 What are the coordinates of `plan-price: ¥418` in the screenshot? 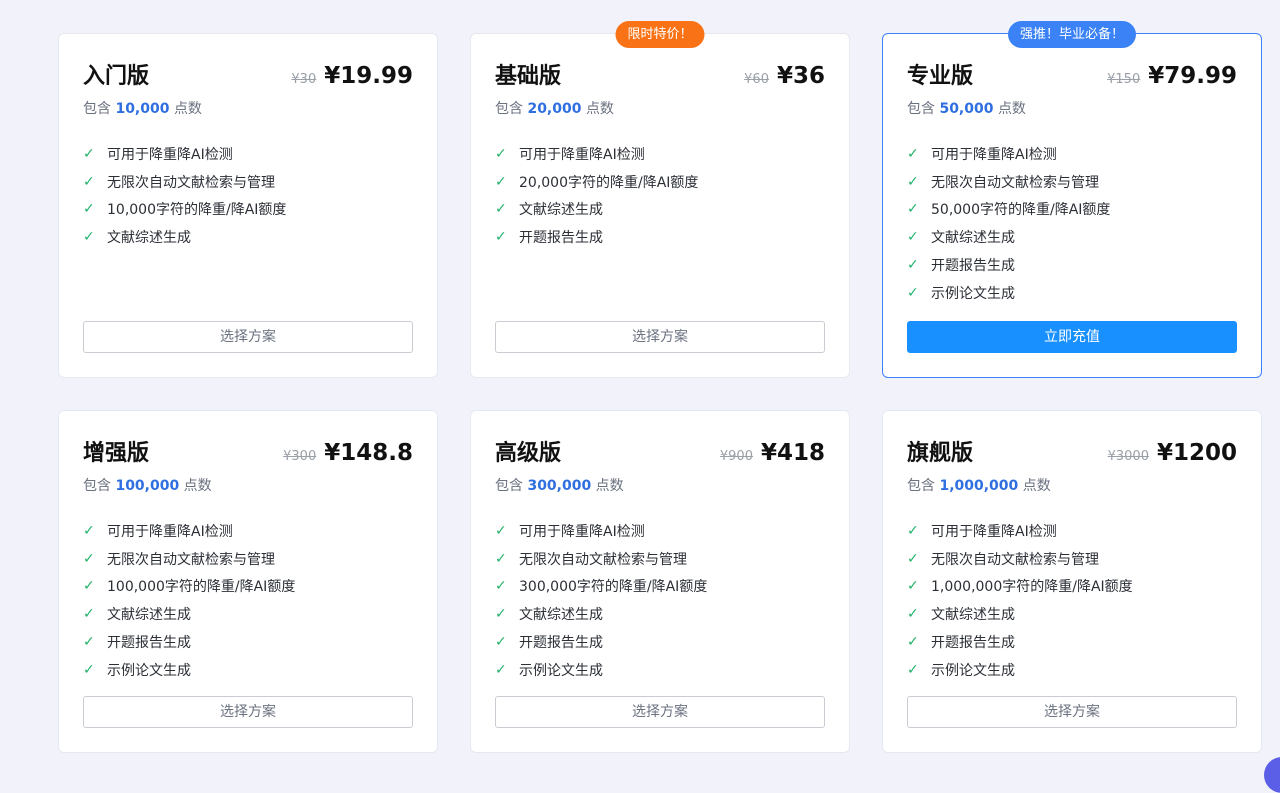 It's located at (793, 453).